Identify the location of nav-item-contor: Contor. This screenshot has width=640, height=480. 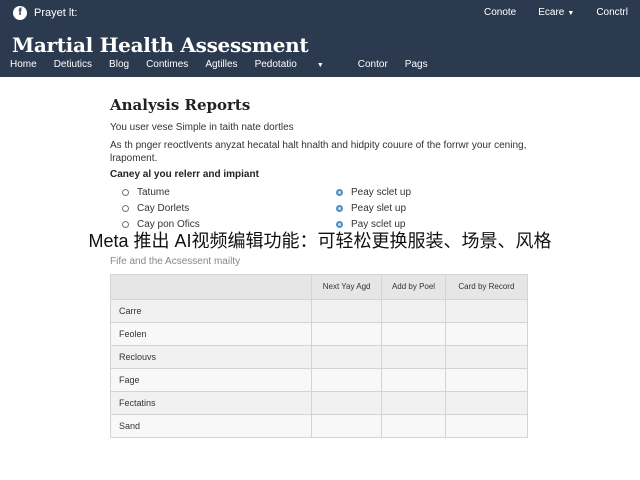
(373, 64).